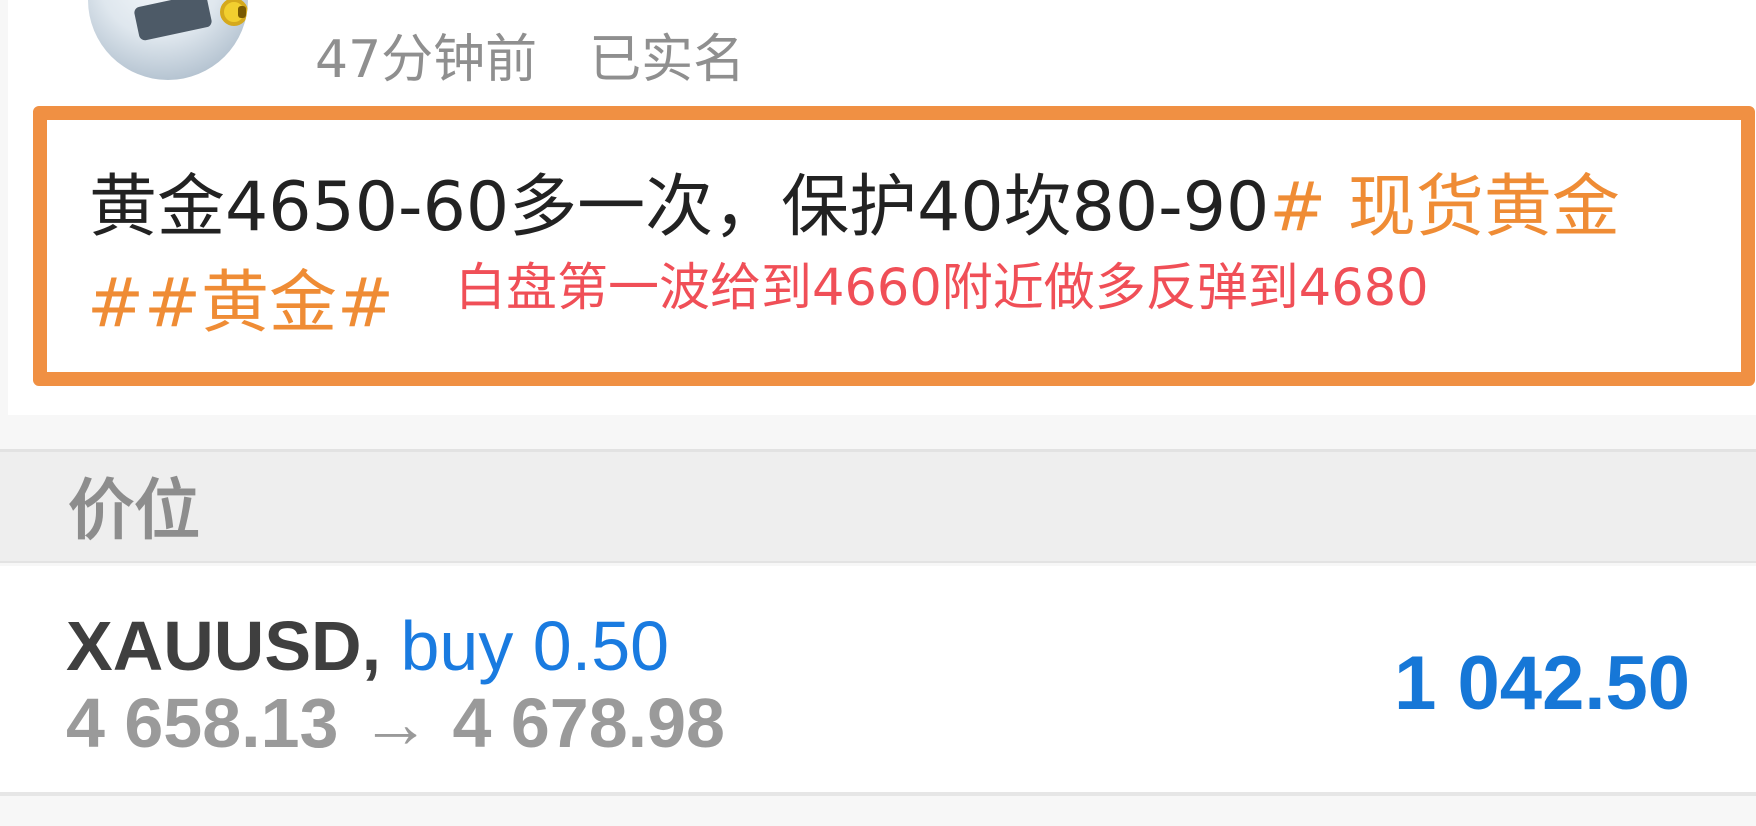 Image resolution: width=1756 pixels, height=826 pixels. I want to click on trade-side-volume: buy 0.50, so click(535, 646).